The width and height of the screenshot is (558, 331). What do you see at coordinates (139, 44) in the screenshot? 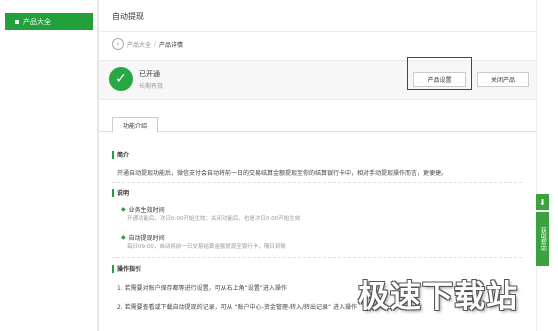
I see `breadcrumb-parent: 产品大全` at bounding box center [139, 44].